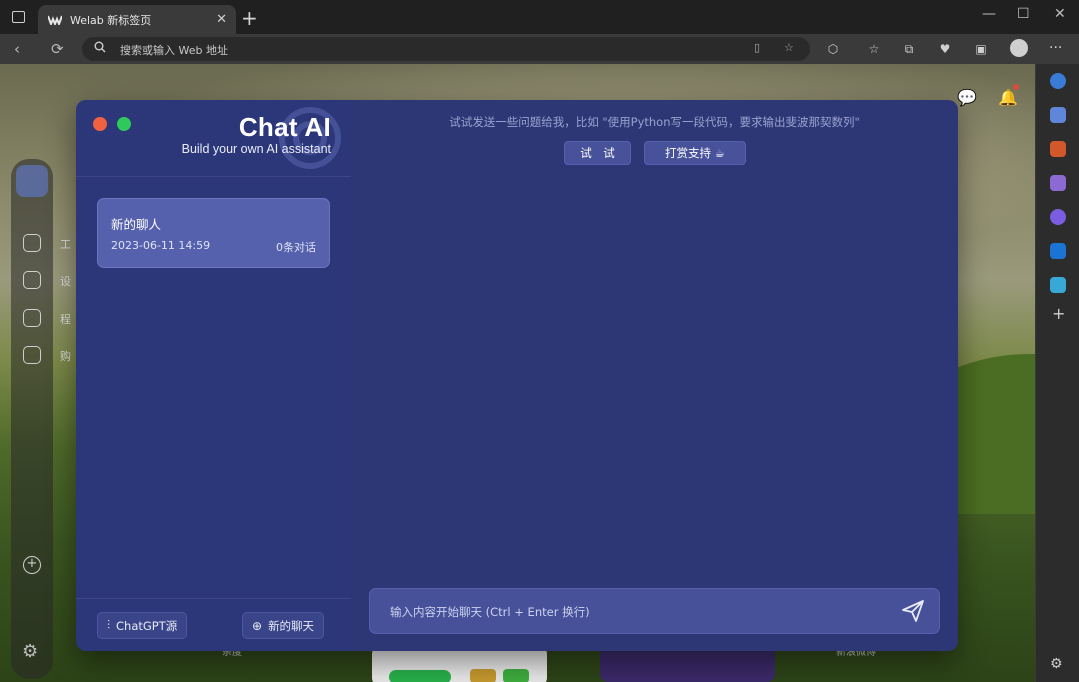  I want to click on search-icon, so click(100, 47).